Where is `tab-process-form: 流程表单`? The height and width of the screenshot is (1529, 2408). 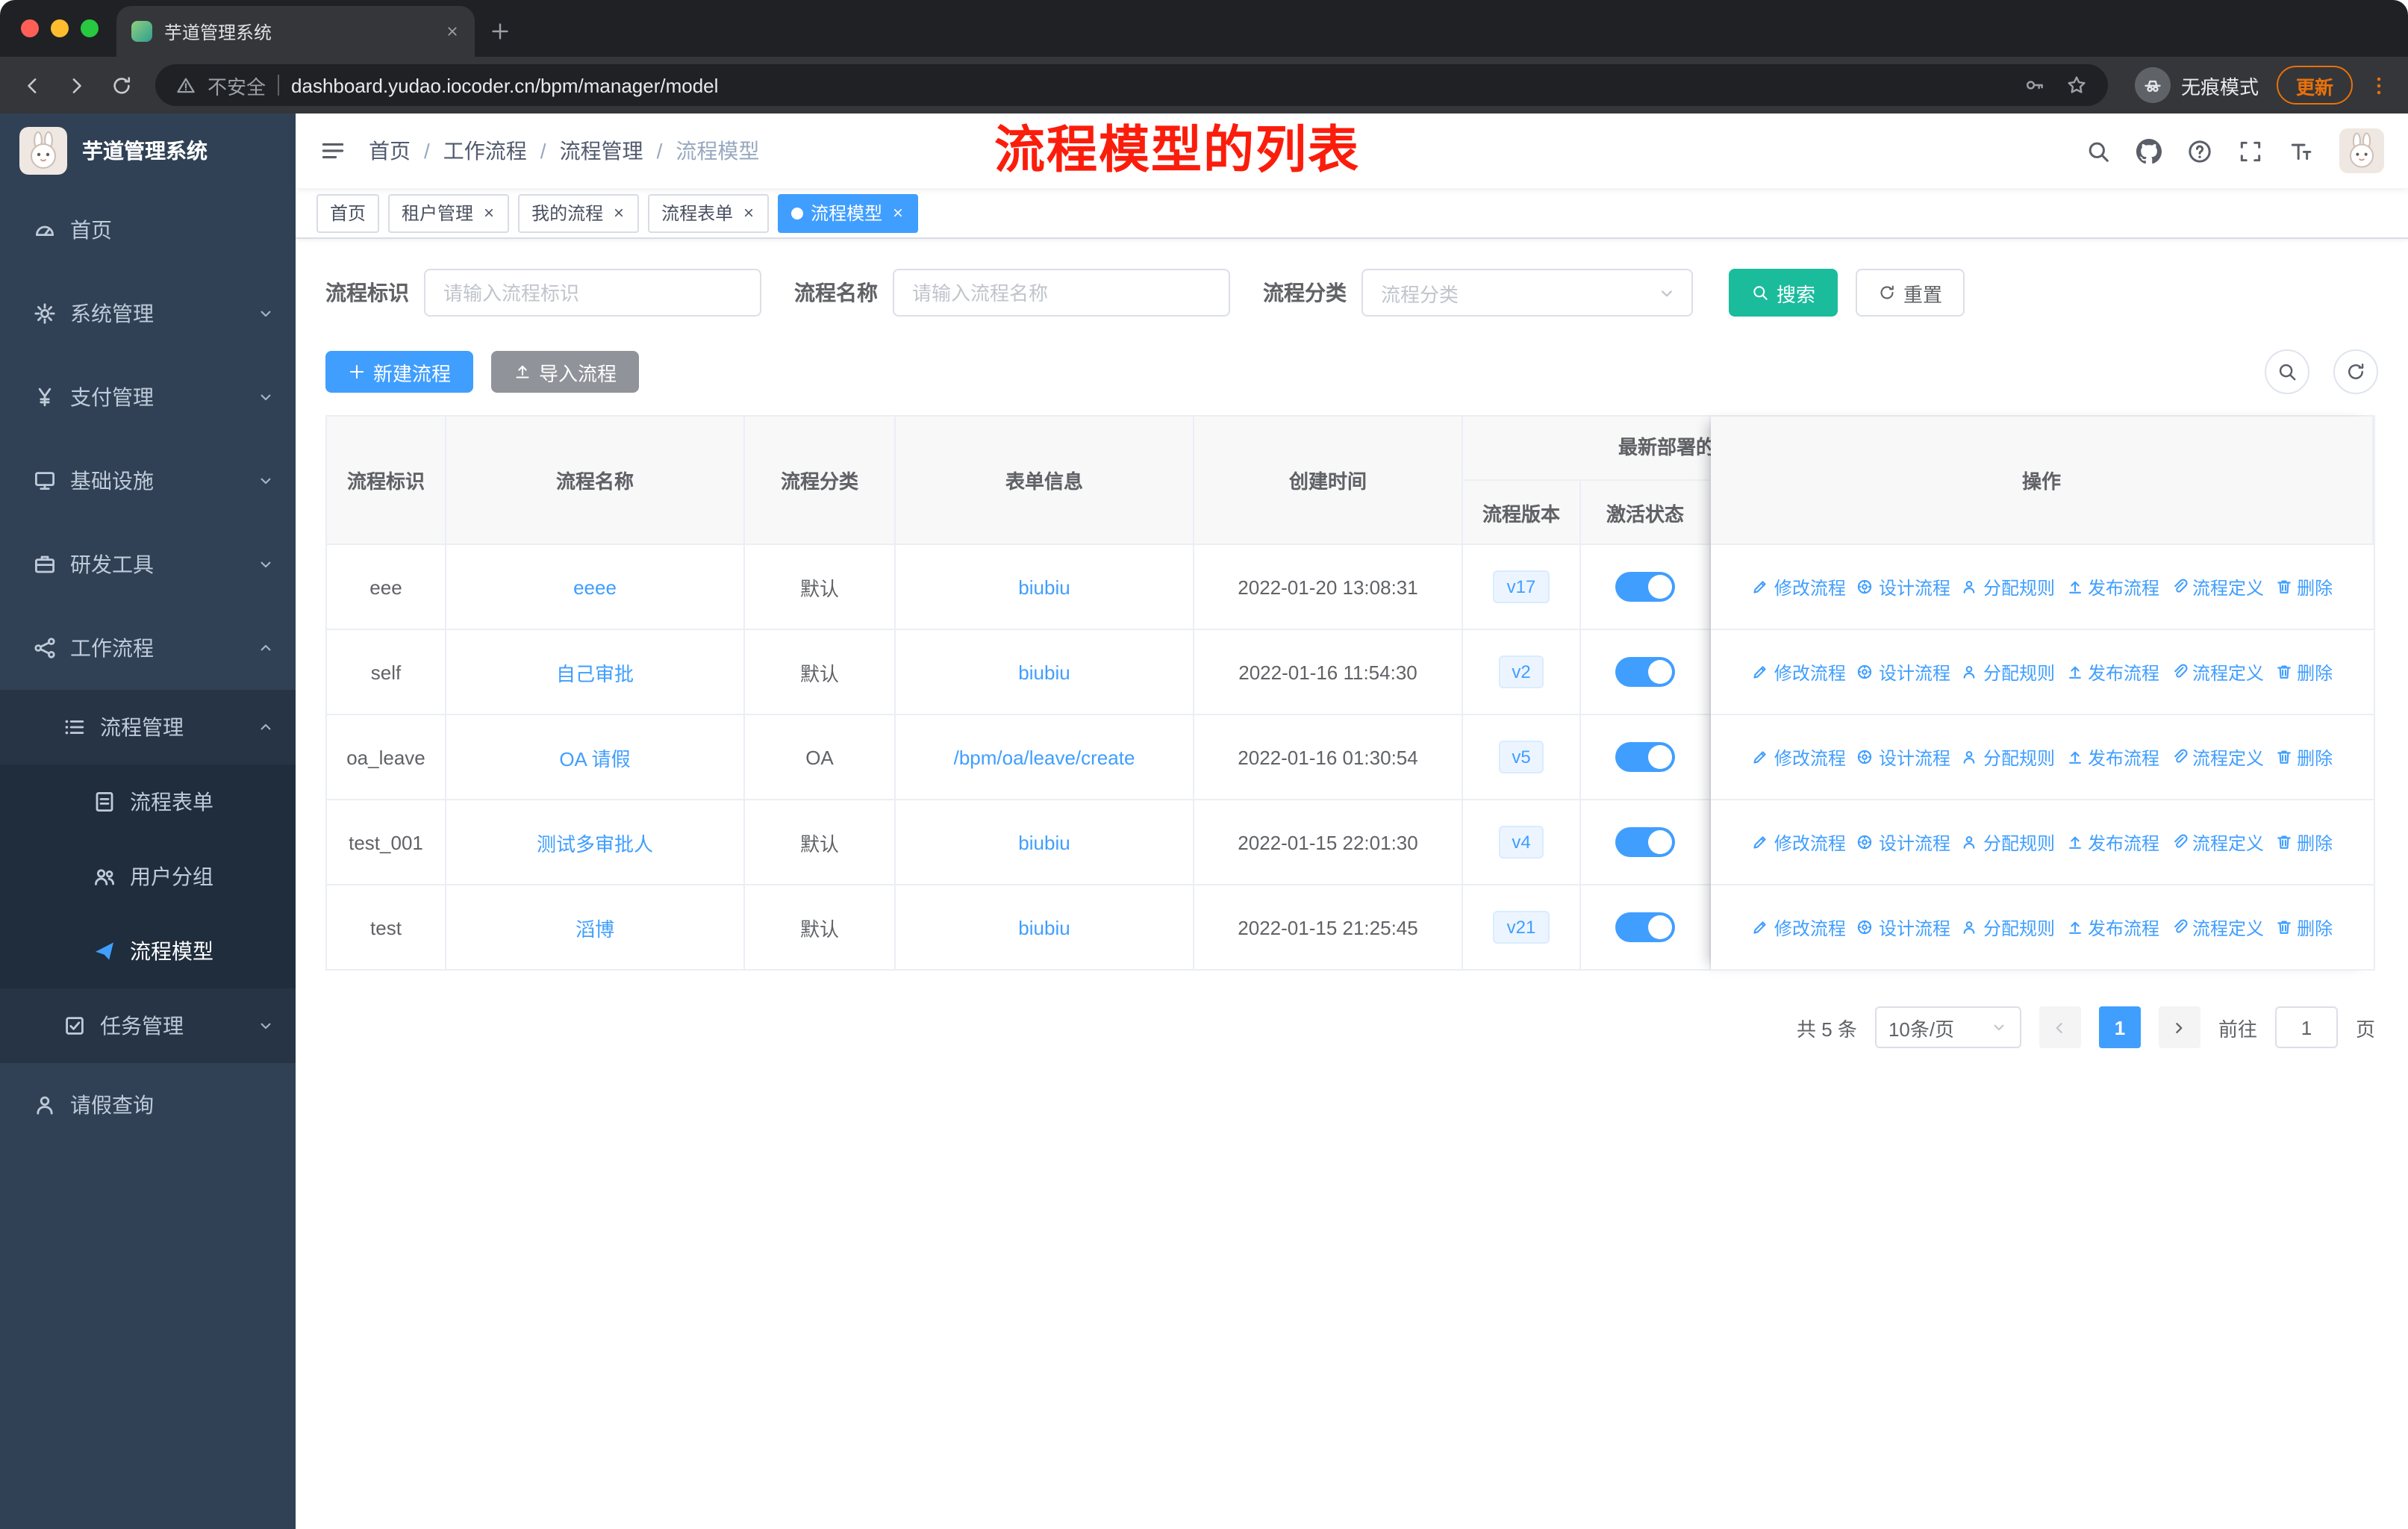
tab-process-form: 流程表单 is located at coordinates (709, 213).